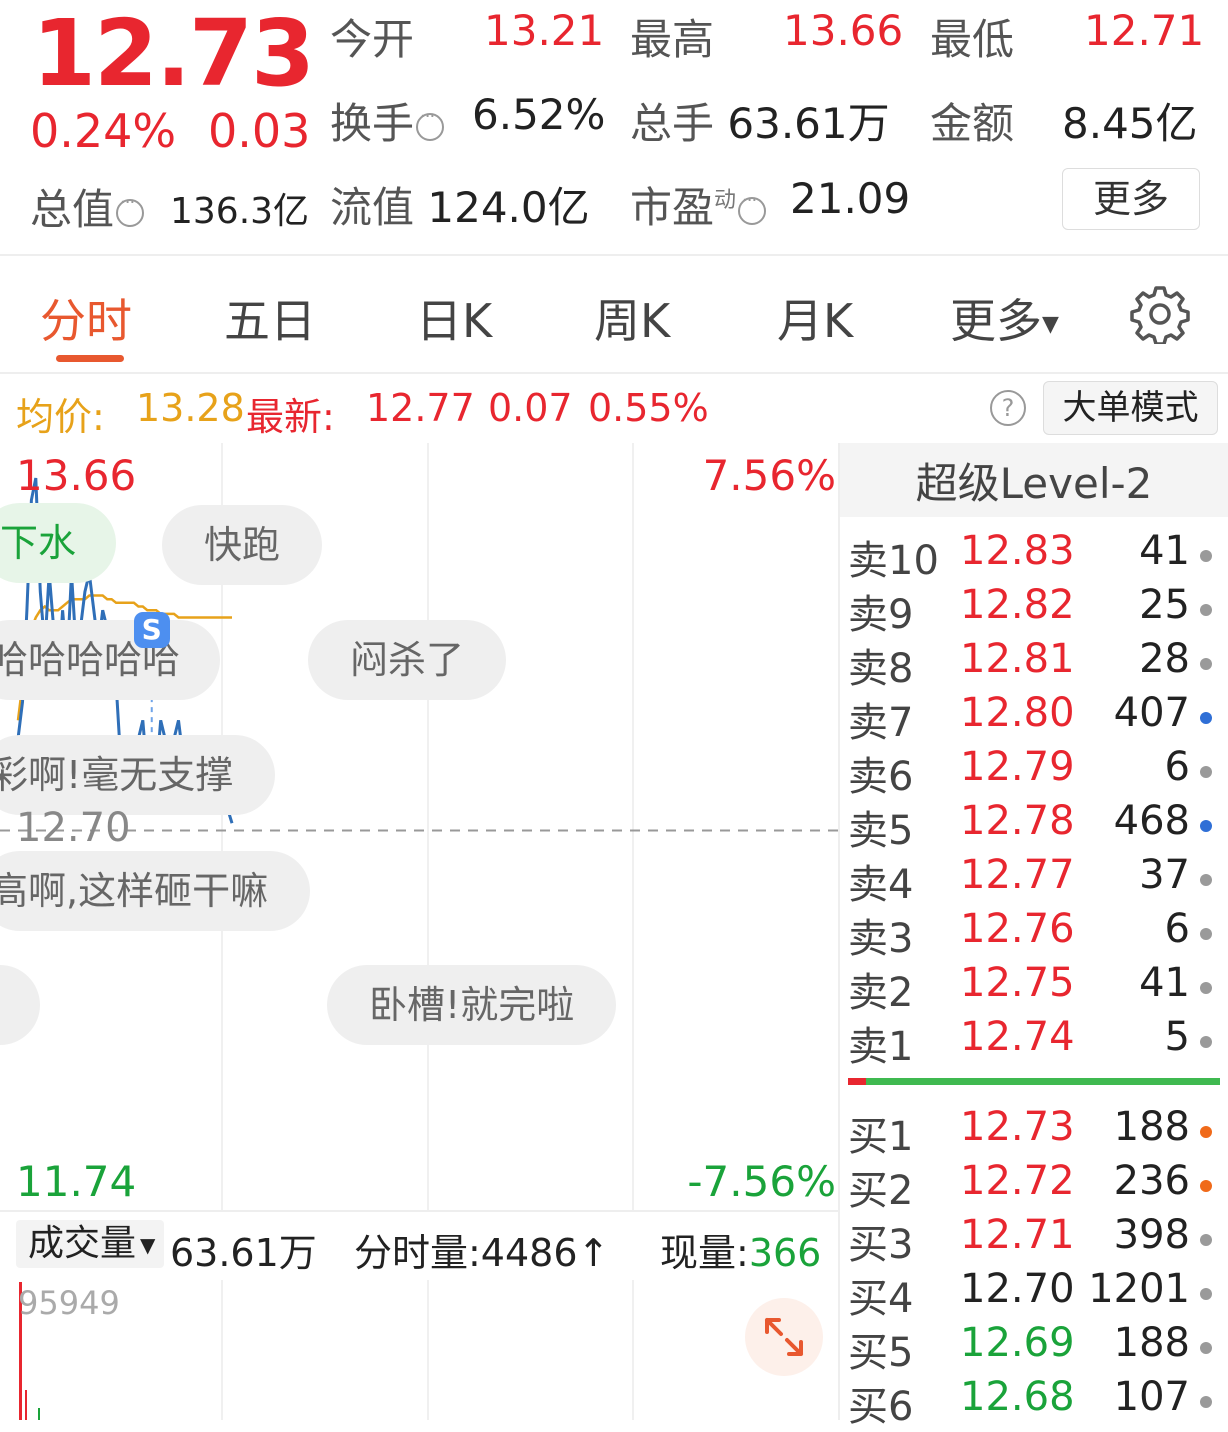 The height and width of the screenshot is (1432, 1228). What do you see at coordinates (1151, 1343) in the screenshot?
I see `order-volume: 188` at bounding box center [1151, 1343].